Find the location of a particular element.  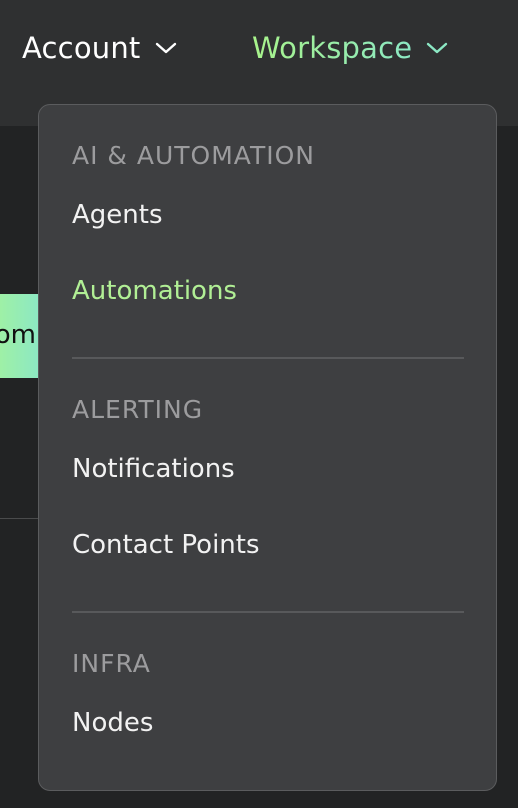

section-title-infra: INFRA is located at coordinates (111, 663).